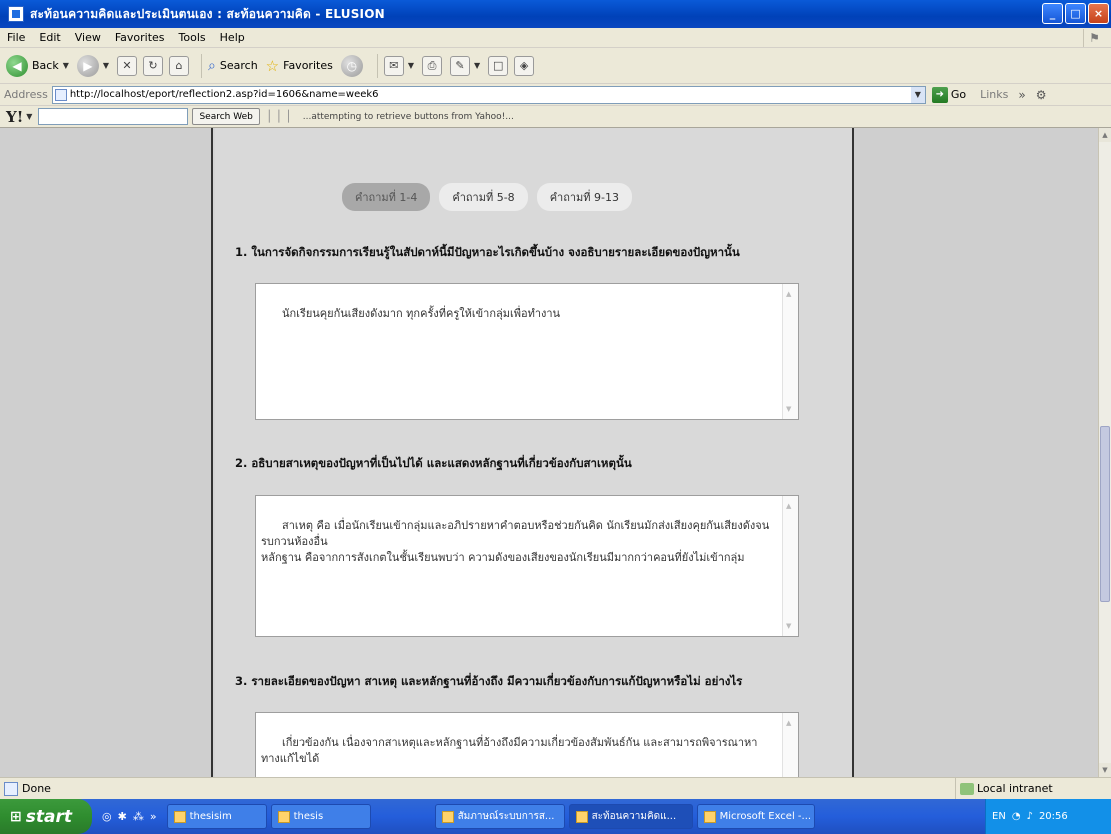  What do you see at coordinates (140, 37) in the screenshot?
I see `menu-favorites: Favorites` at bounding box center [140, 37].